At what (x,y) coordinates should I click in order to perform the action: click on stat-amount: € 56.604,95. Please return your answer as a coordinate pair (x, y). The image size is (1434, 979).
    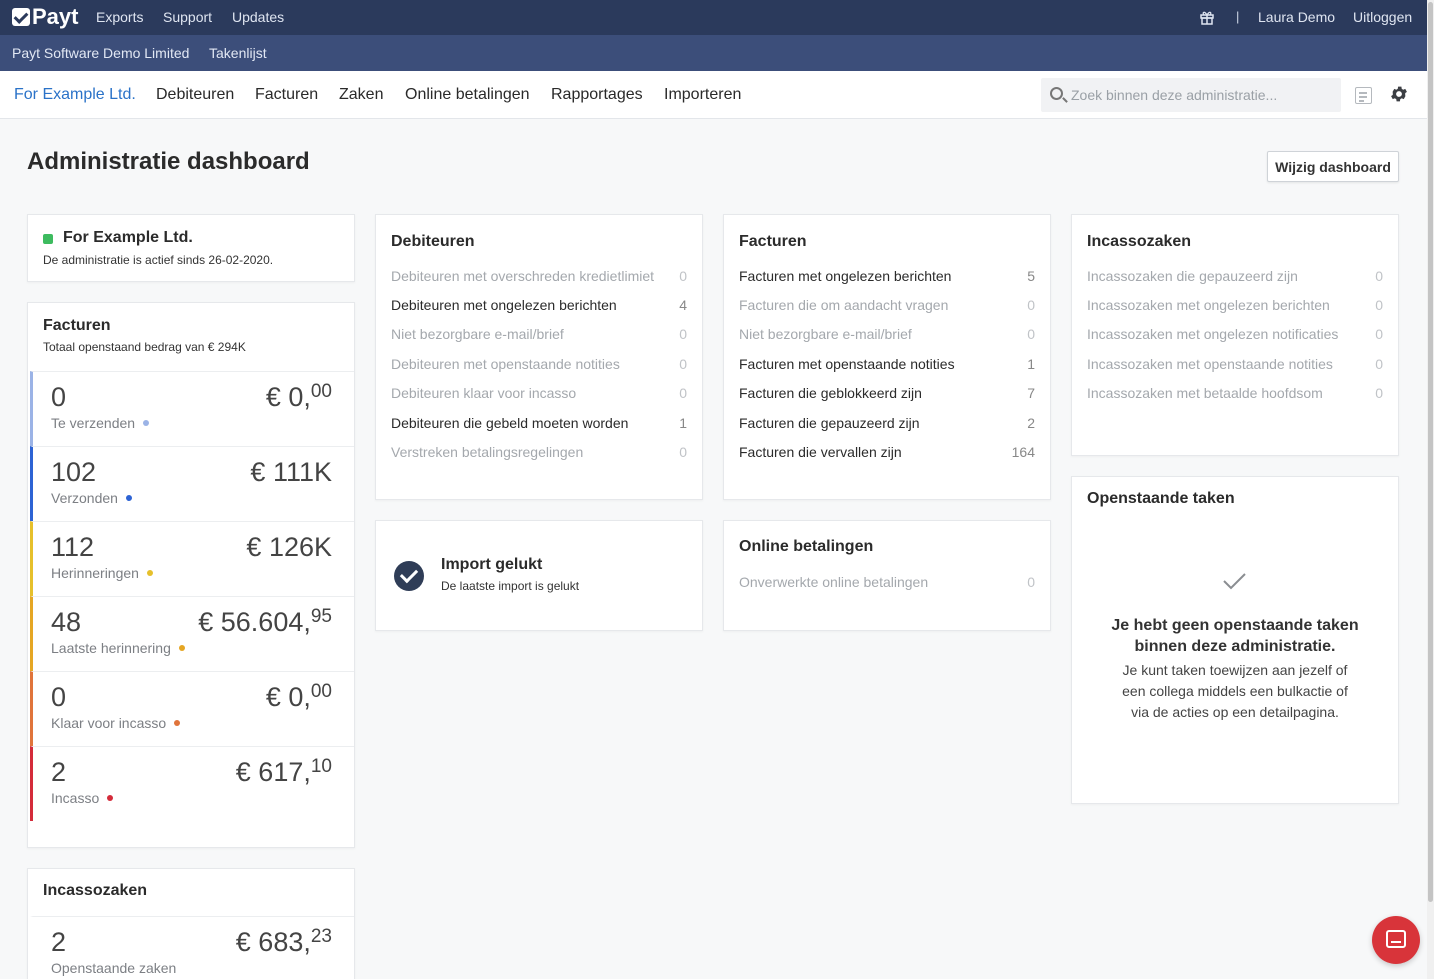
    Looking at the image, I should click on (265, 622).